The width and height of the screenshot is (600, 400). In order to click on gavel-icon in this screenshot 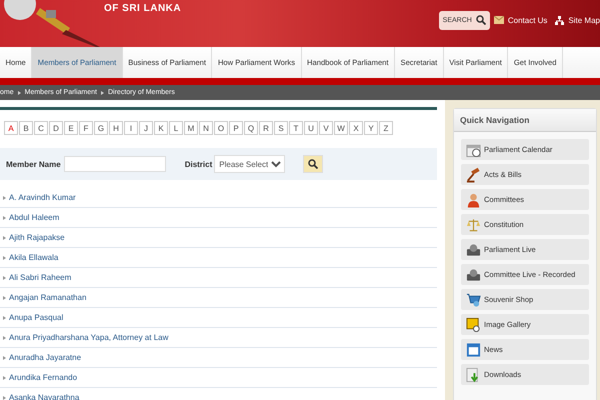, I will do `click(473, 174)`.